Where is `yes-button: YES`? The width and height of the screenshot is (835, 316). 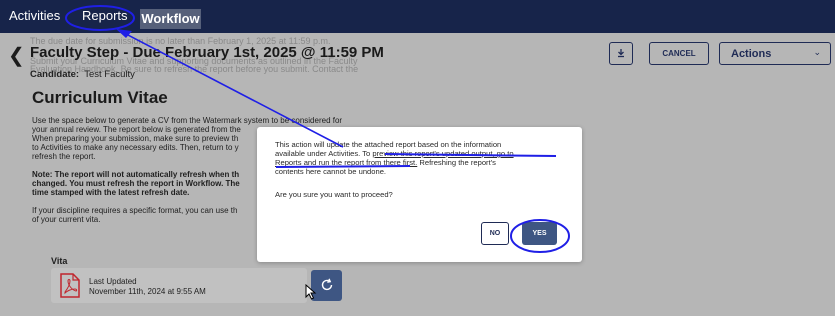
yes-button: YES is located at coordinates (539, 233).